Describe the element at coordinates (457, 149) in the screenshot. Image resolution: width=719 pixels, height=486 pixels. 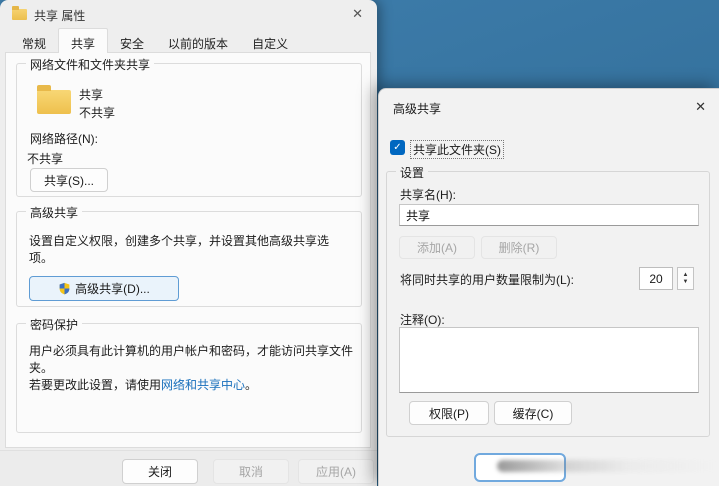
I see `share-this-folder-label: 共享此文件夹(S)` at that location.